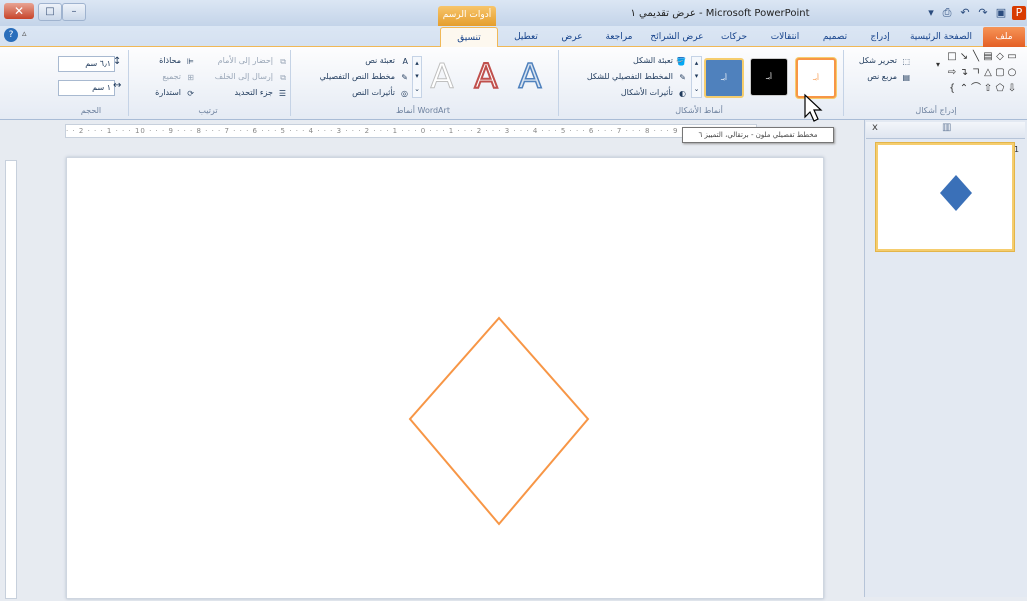 Image resolution: width=1027 pixels, height=601 pixels. Describe the element at coordinates (835, 37) in the screenshot. I see `tab-design: تصميم` at that location.